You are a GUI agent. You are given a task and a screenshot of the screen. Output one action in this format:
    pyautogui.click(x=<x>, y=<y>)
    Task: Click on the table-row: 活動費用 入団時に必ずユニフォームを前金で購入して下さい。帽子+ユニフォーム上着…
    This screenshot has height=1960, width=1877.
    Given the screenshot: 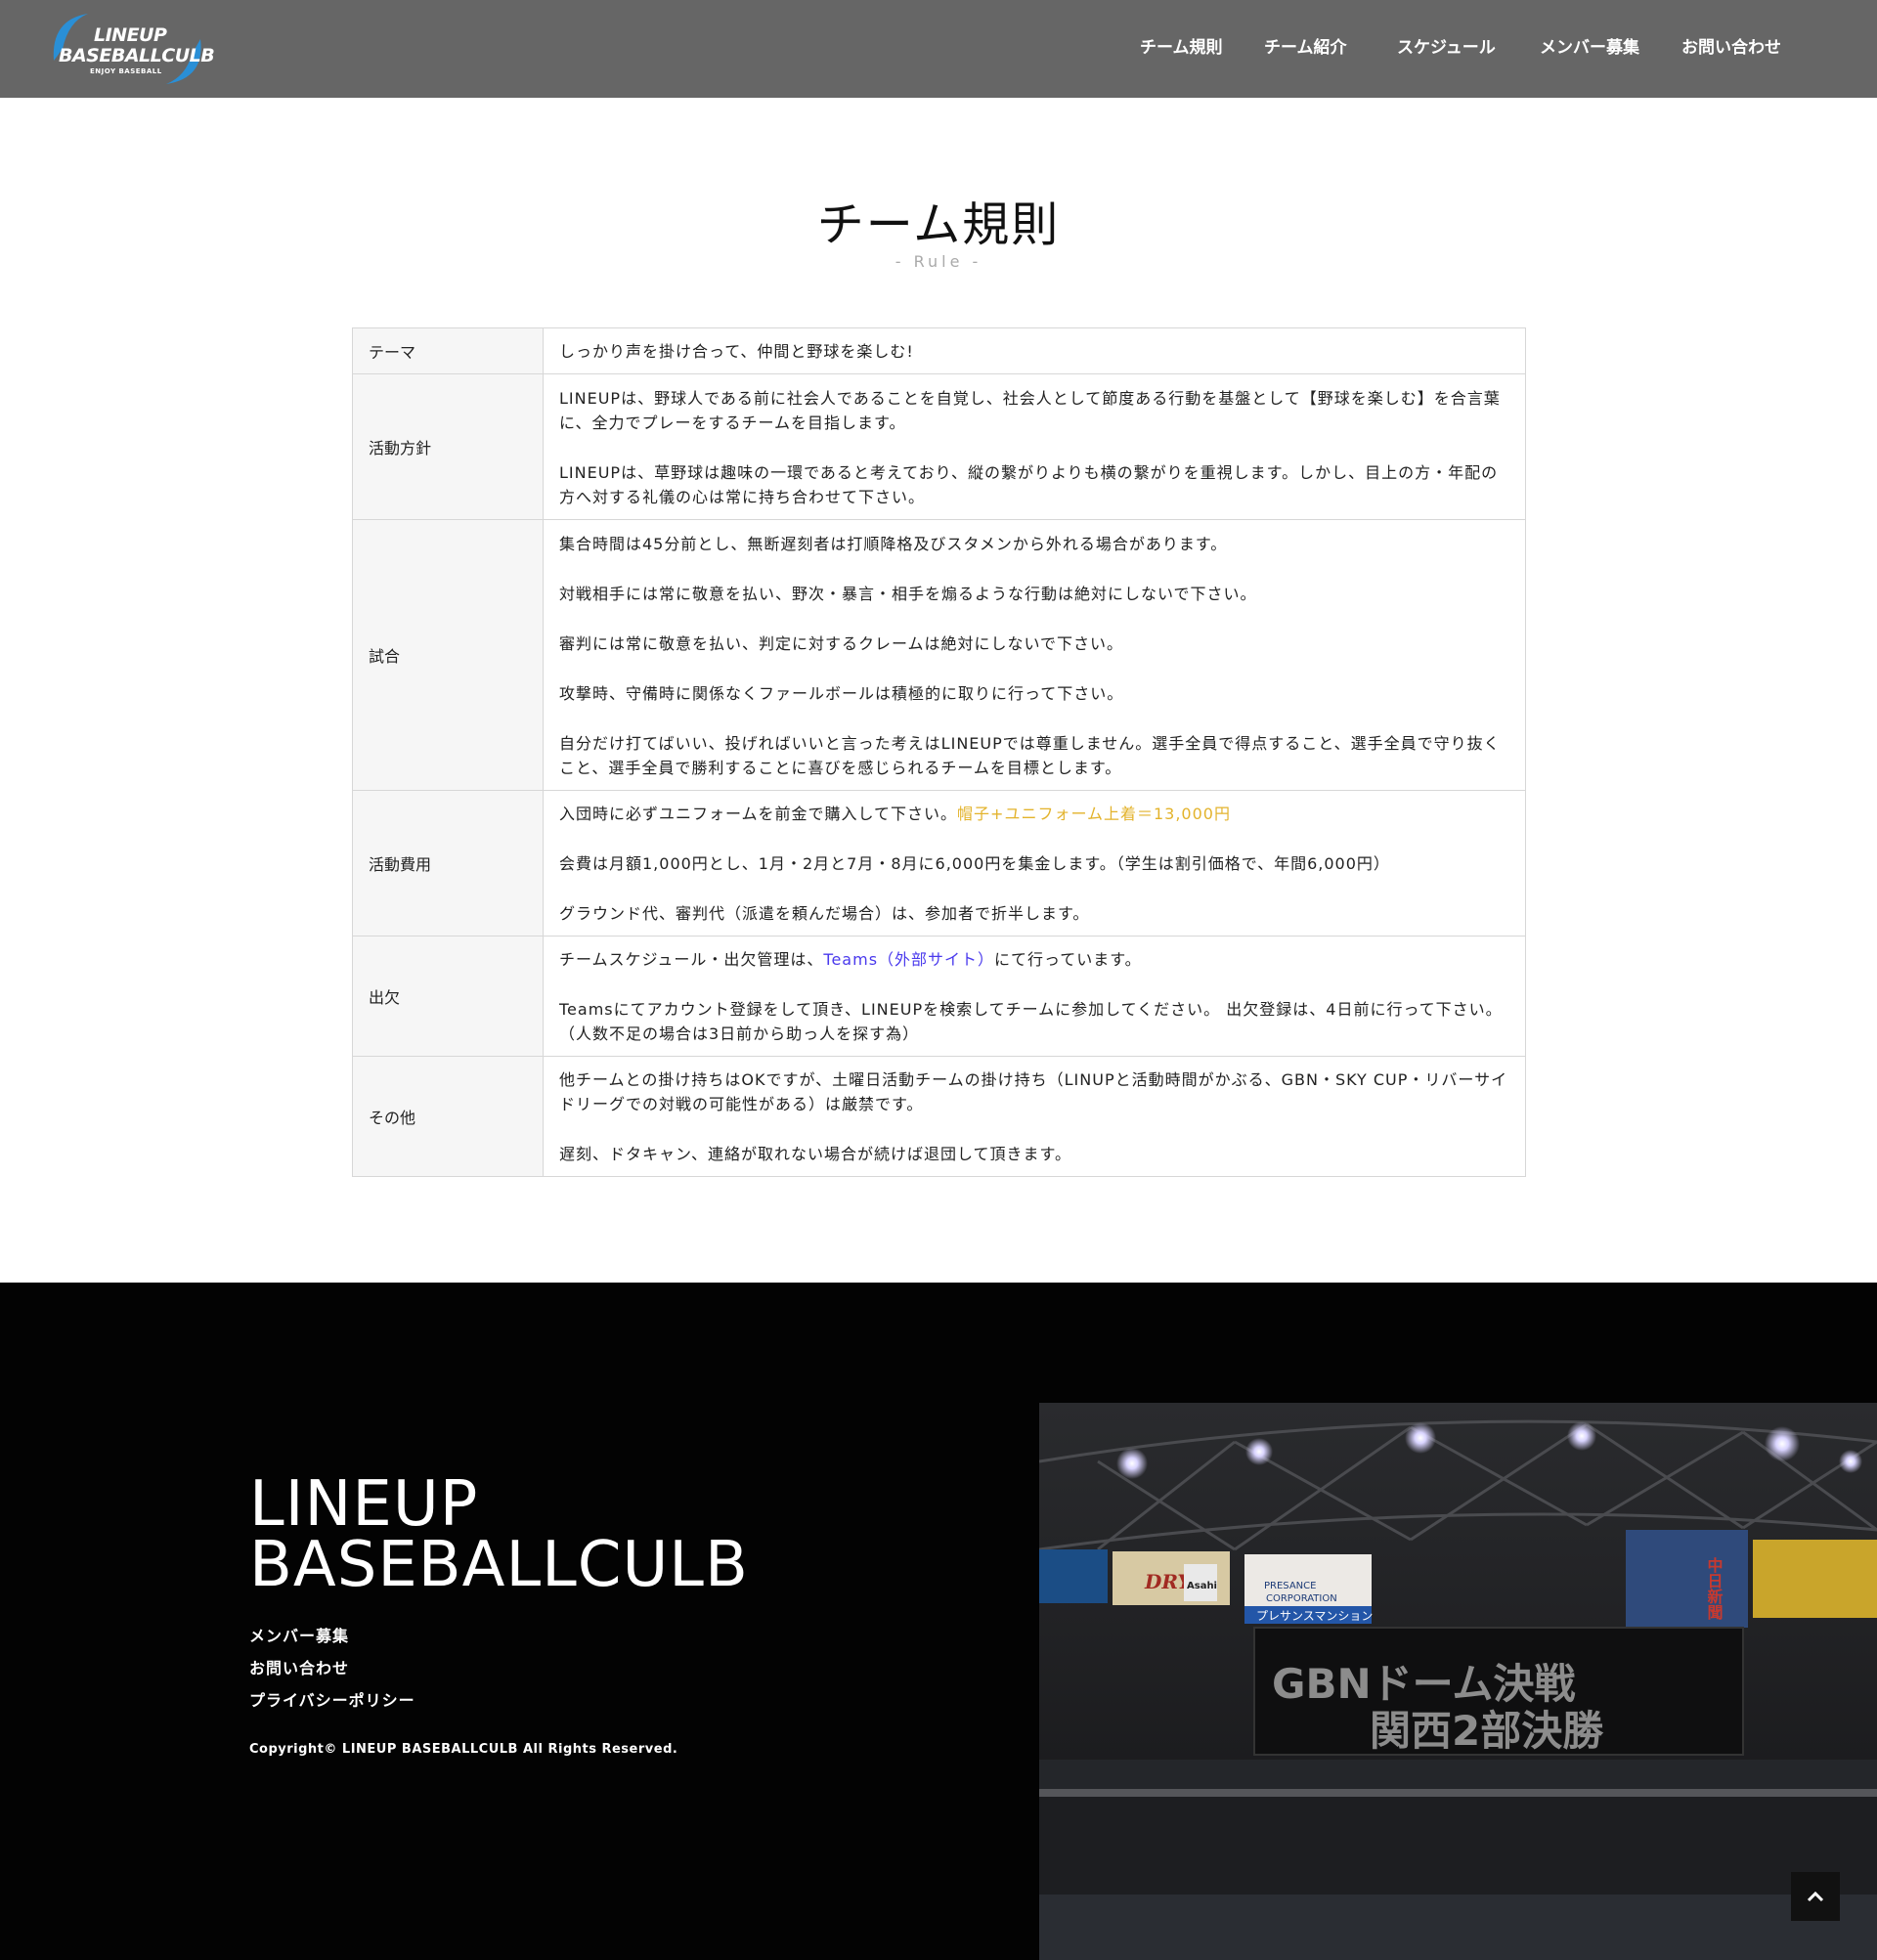 What is the action you would take?
    pyautogui.click(x=939, y=863)
    